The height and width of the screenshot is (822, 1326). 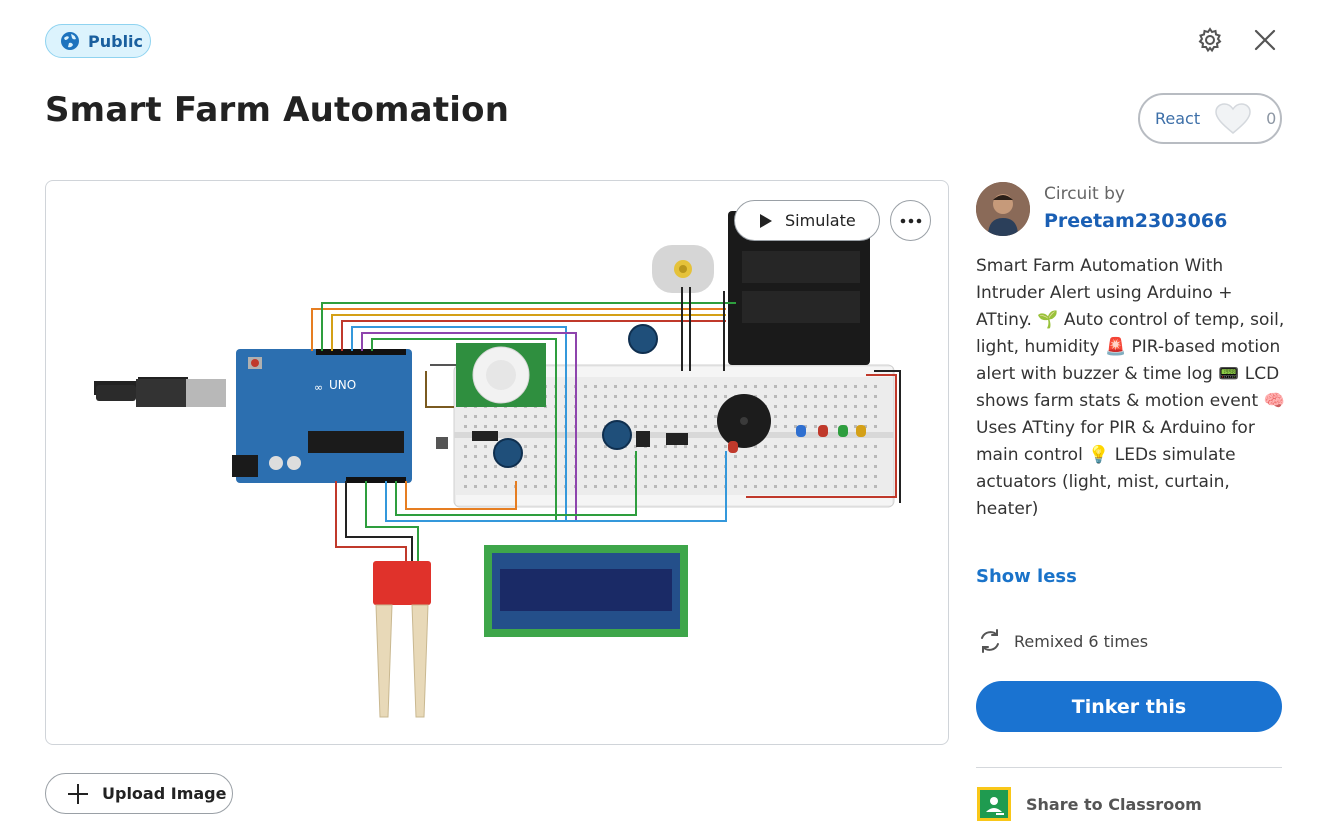 I want to click on circuit-by-label: Circuit by, so click(x=1084, y=194).